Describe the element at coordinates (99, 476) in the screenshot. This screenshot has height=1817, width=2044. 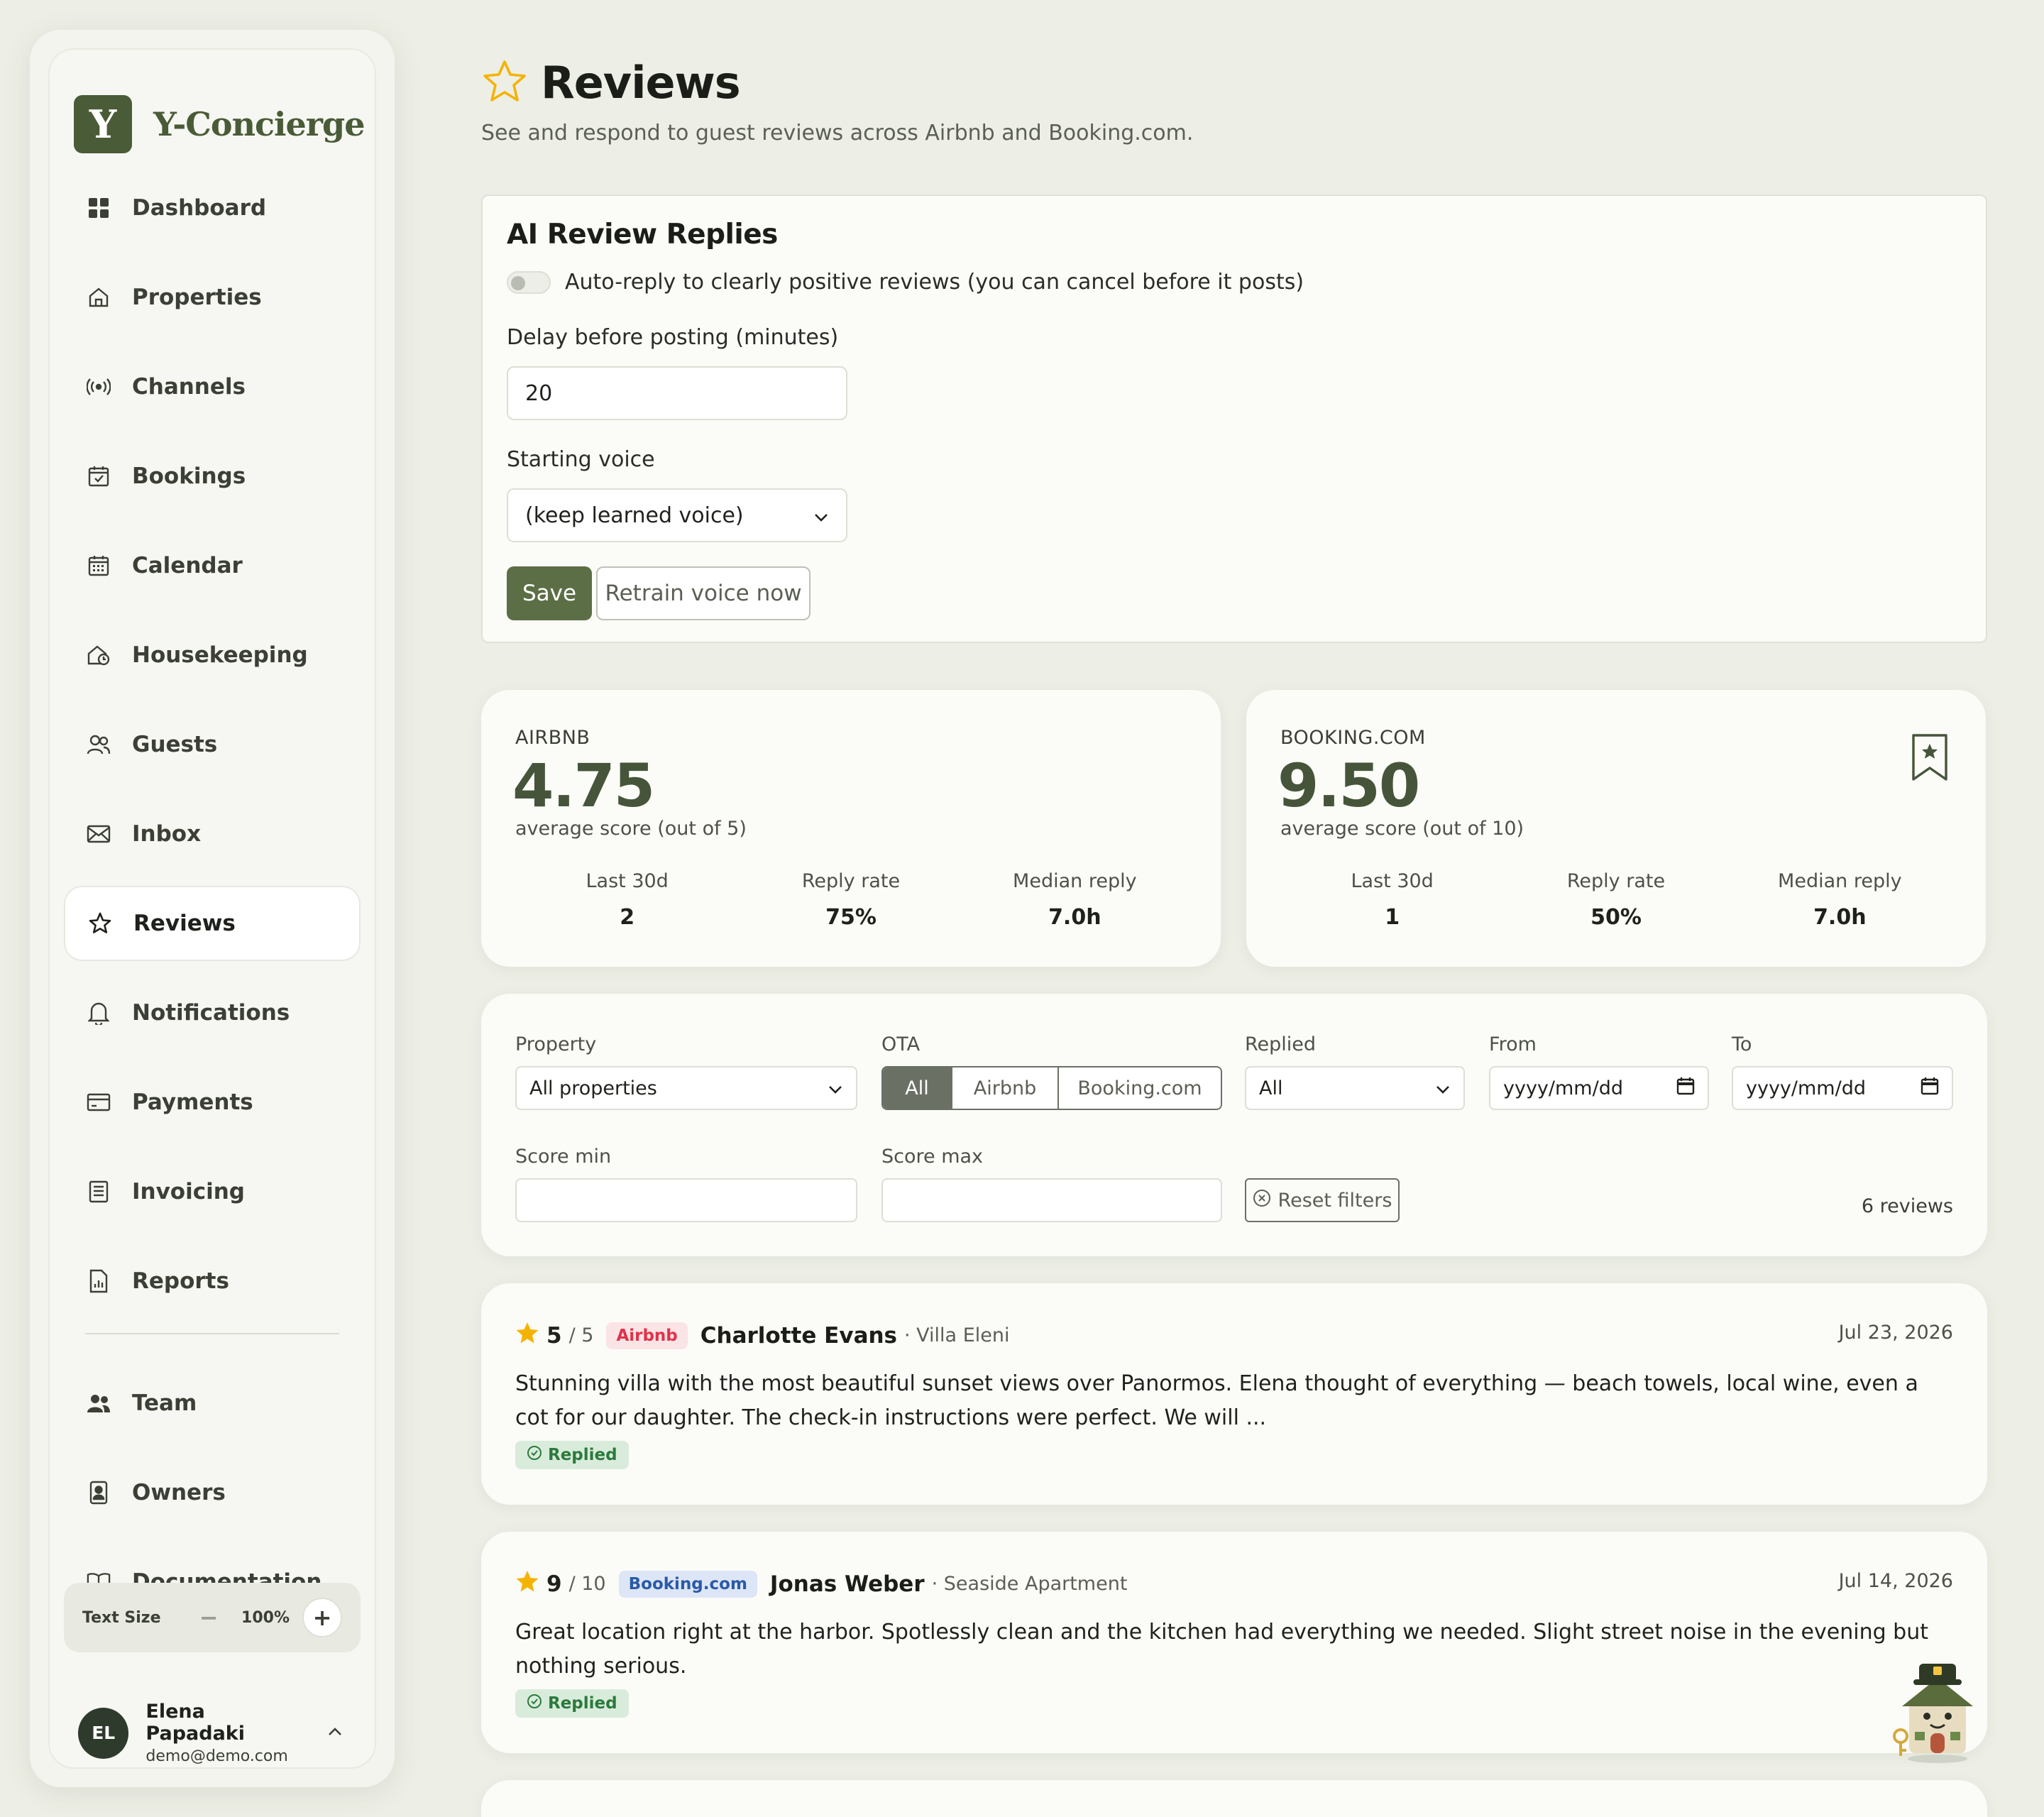
I see `calendar-check-icon` at that location.